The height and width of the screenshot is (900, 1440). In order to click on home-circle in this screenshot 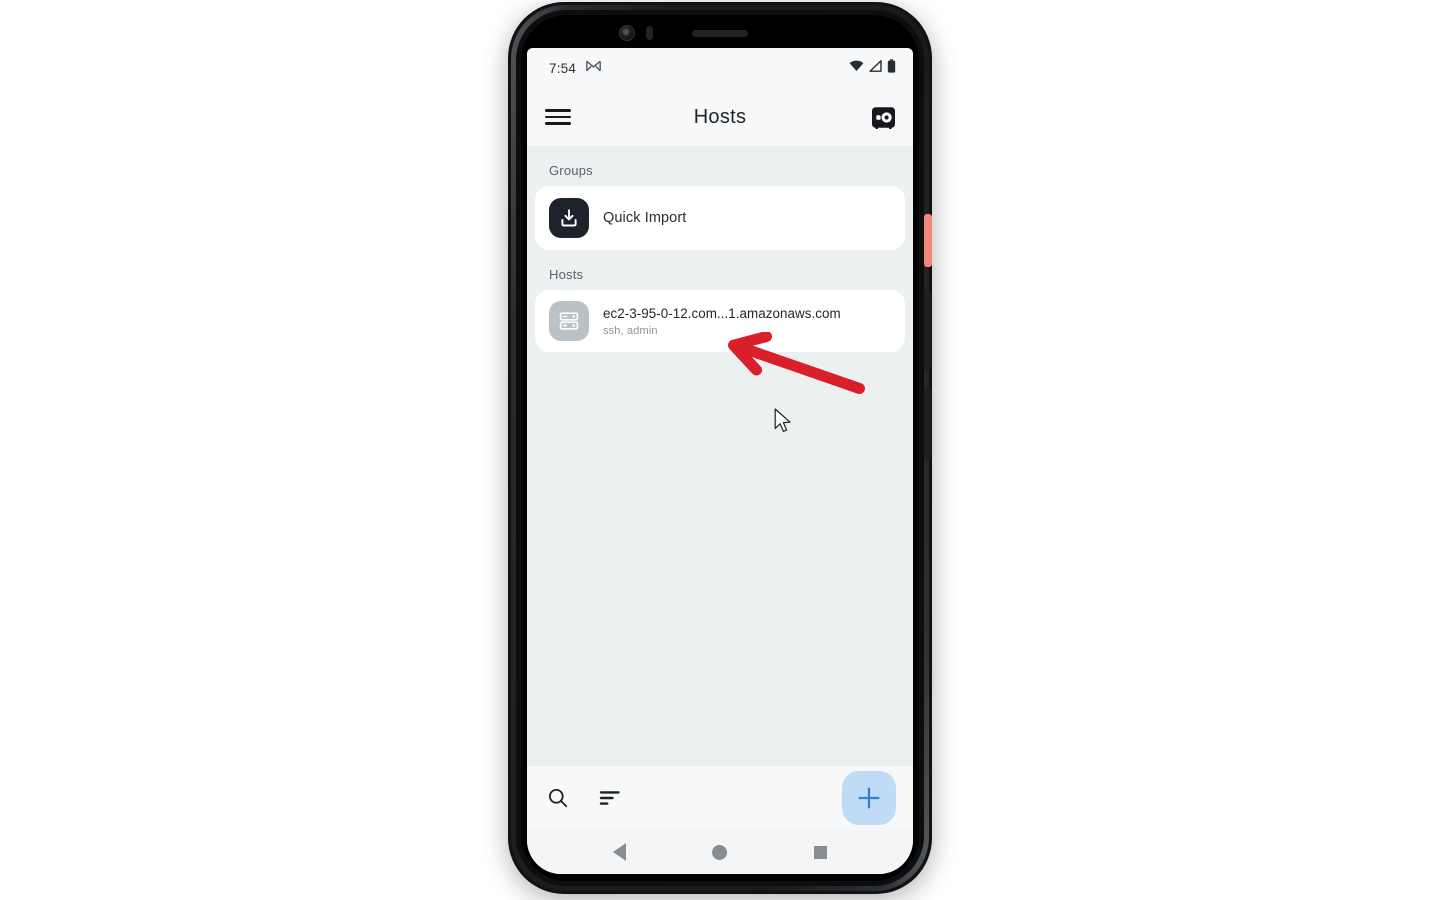, I will do `click(720, 852)`.